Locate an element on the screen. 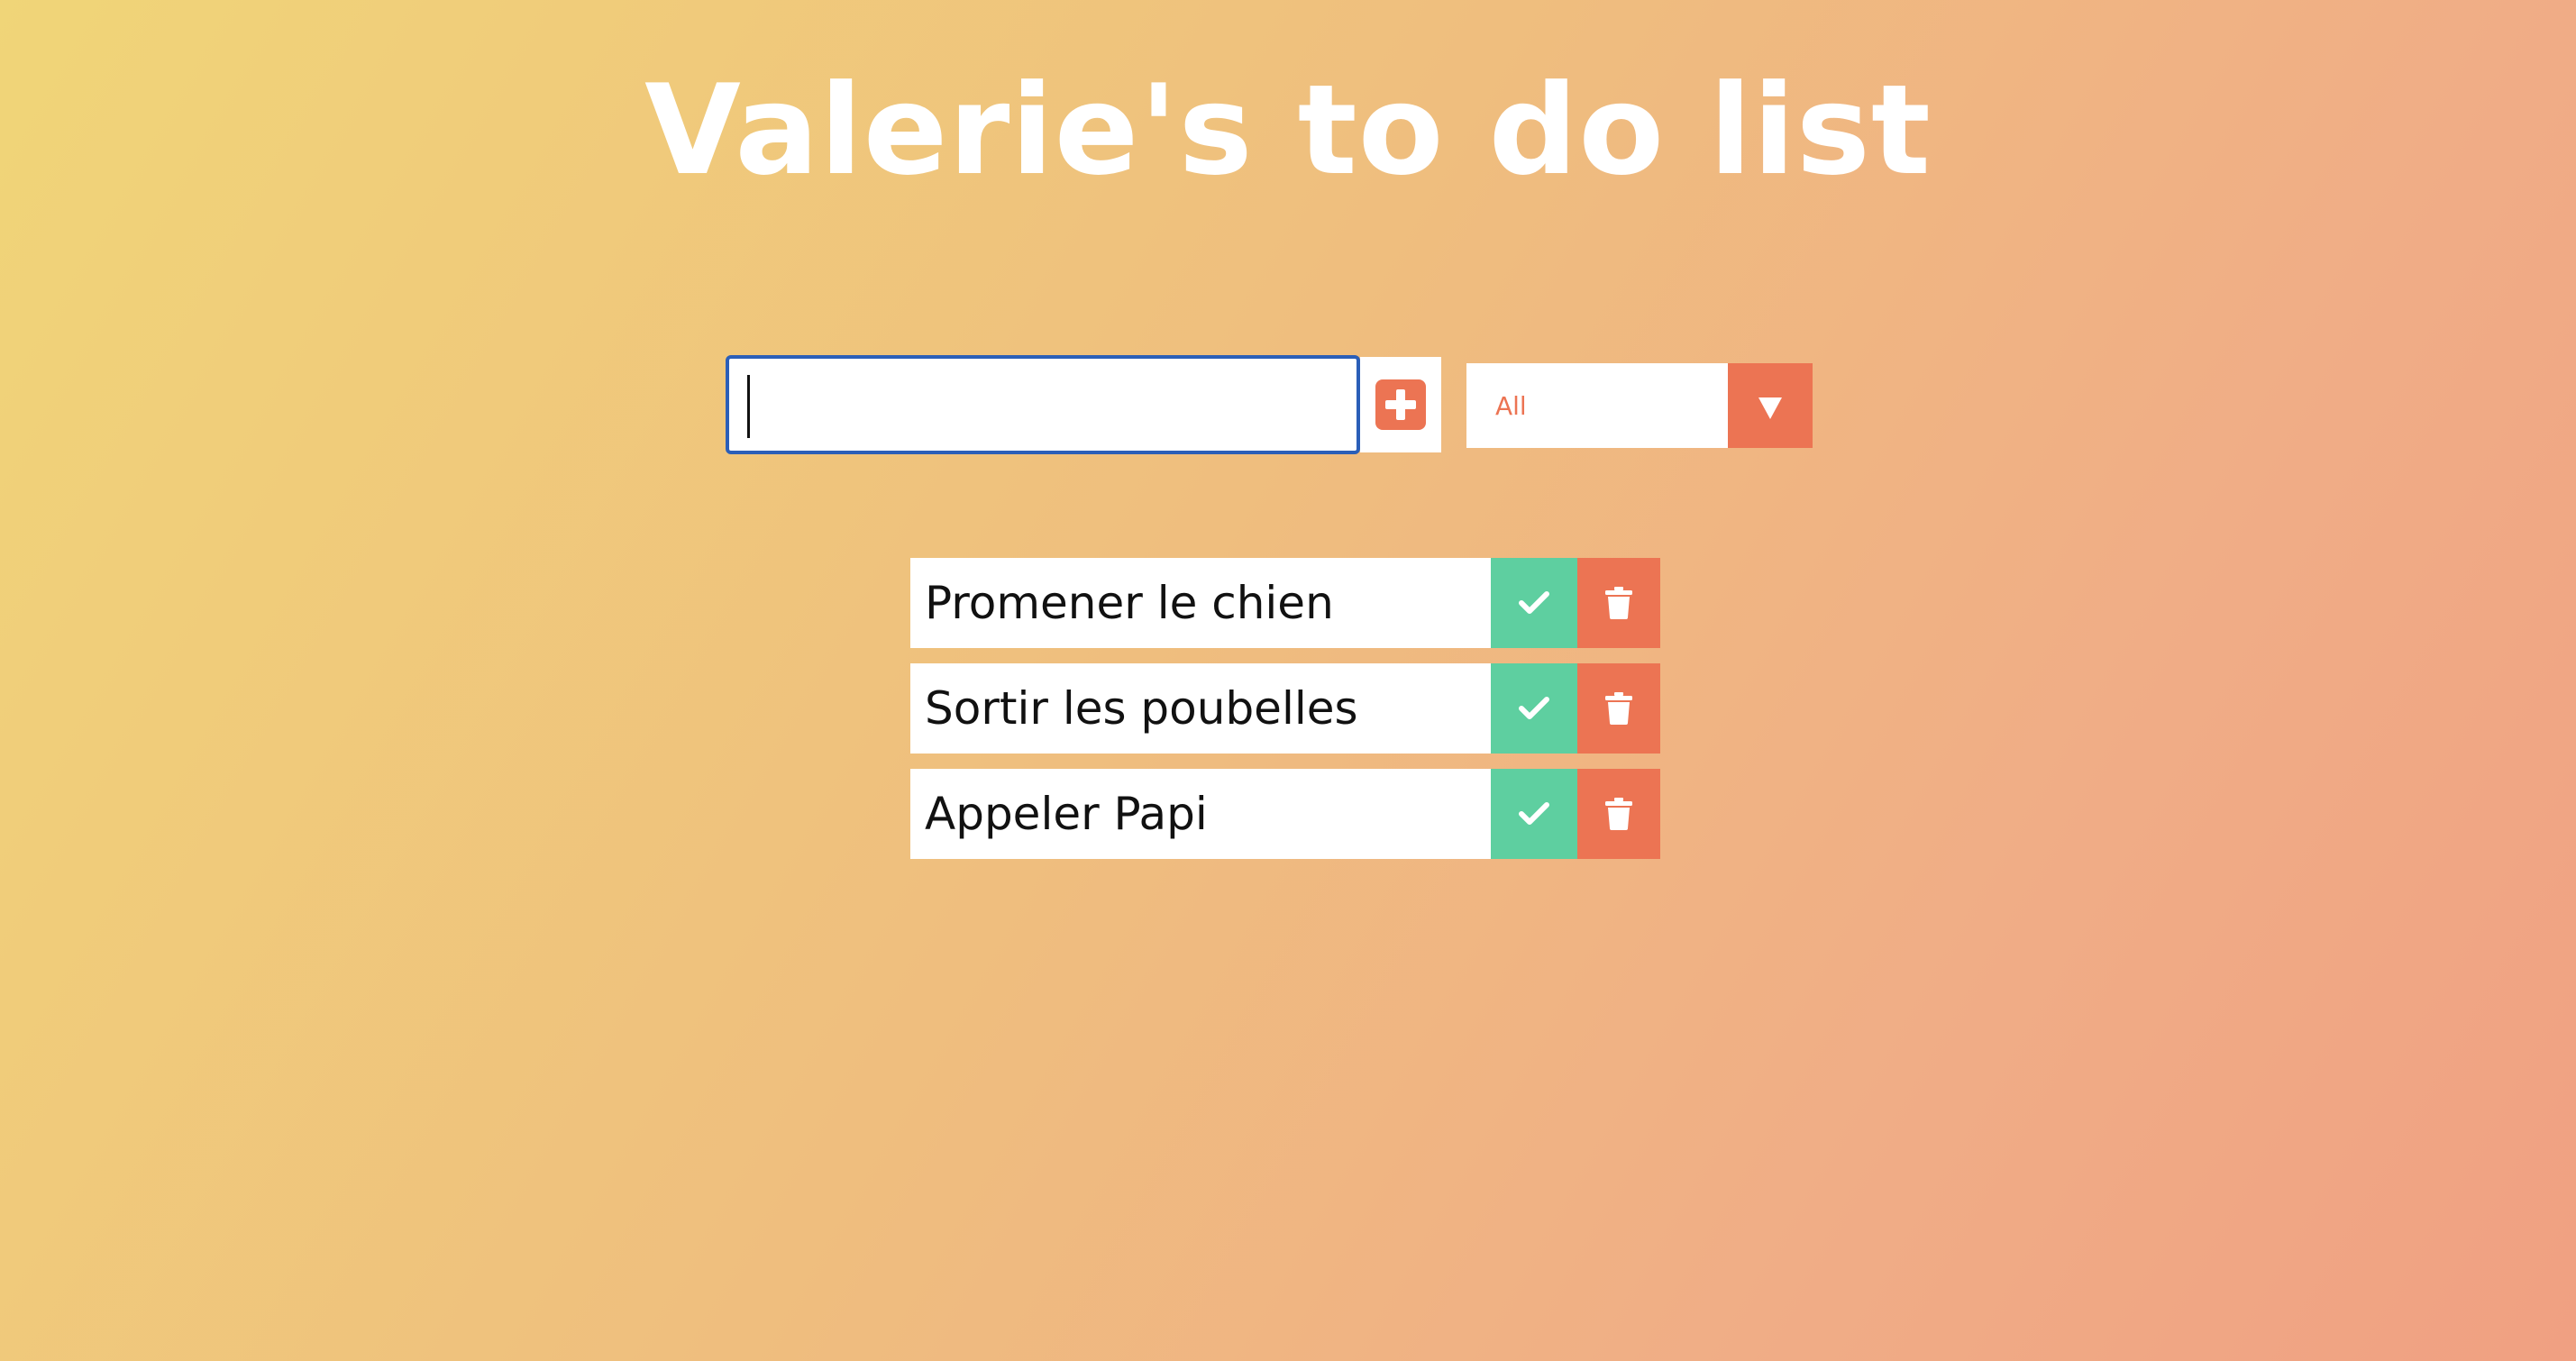 Image resolution: width=2576 pixels, height=1361 pixels. add-todo-form is located at coordinates (1083, 404).